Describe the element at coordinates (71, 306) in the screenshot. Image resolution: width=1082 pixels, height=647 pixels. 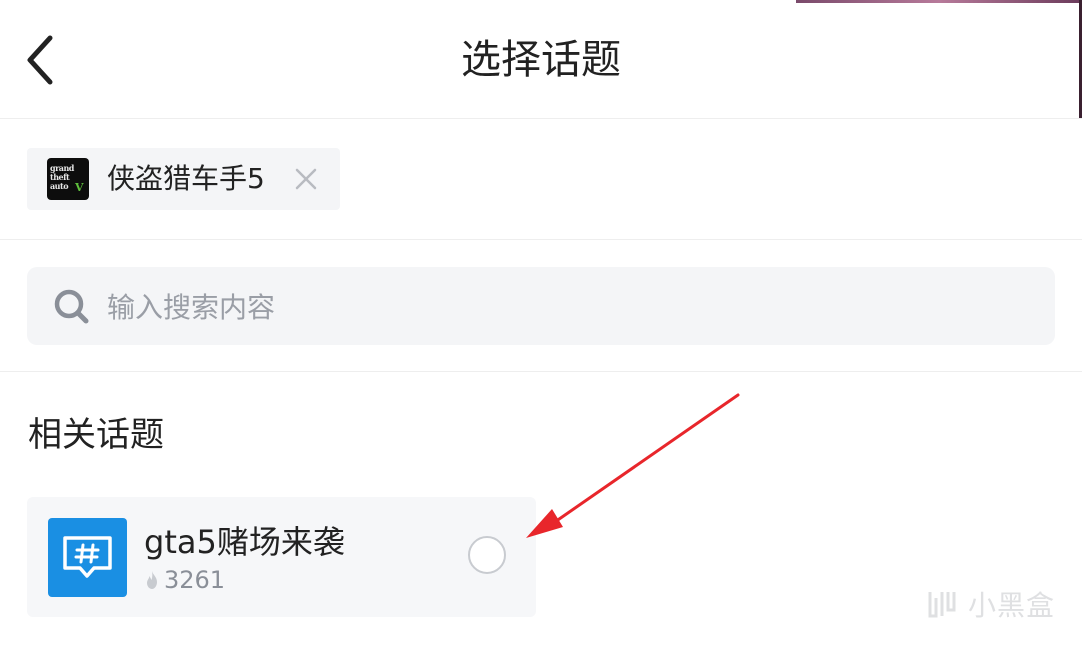
I see `search-icon` at that location.